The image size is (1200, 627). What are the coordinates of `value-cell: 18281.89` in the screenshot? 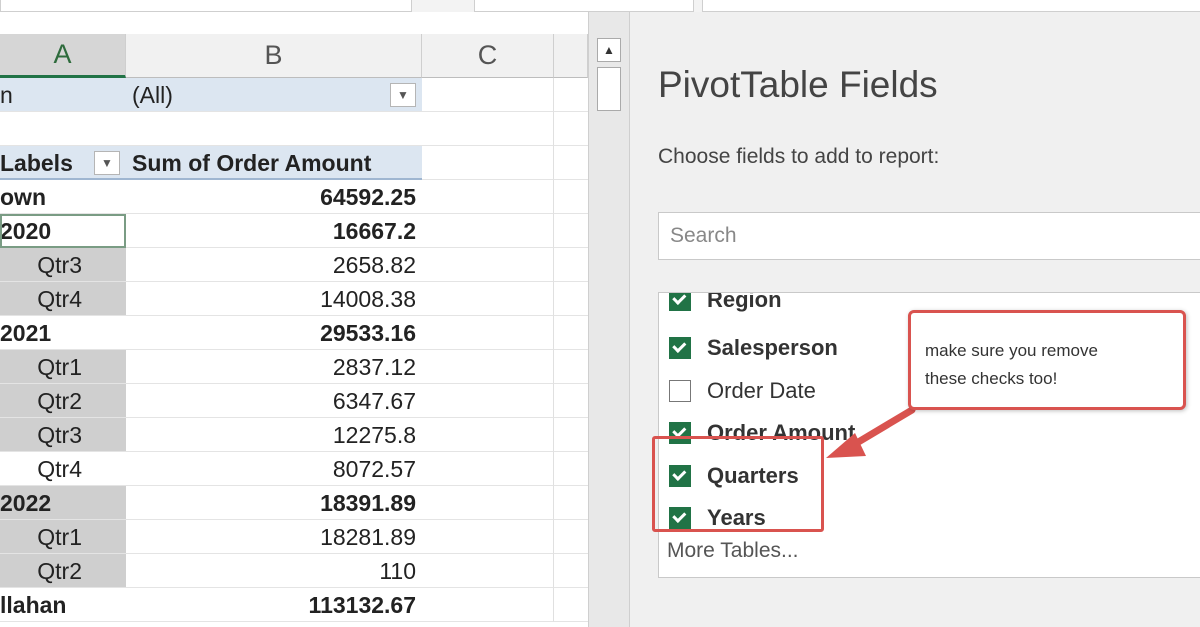 It's located at (274, 537).